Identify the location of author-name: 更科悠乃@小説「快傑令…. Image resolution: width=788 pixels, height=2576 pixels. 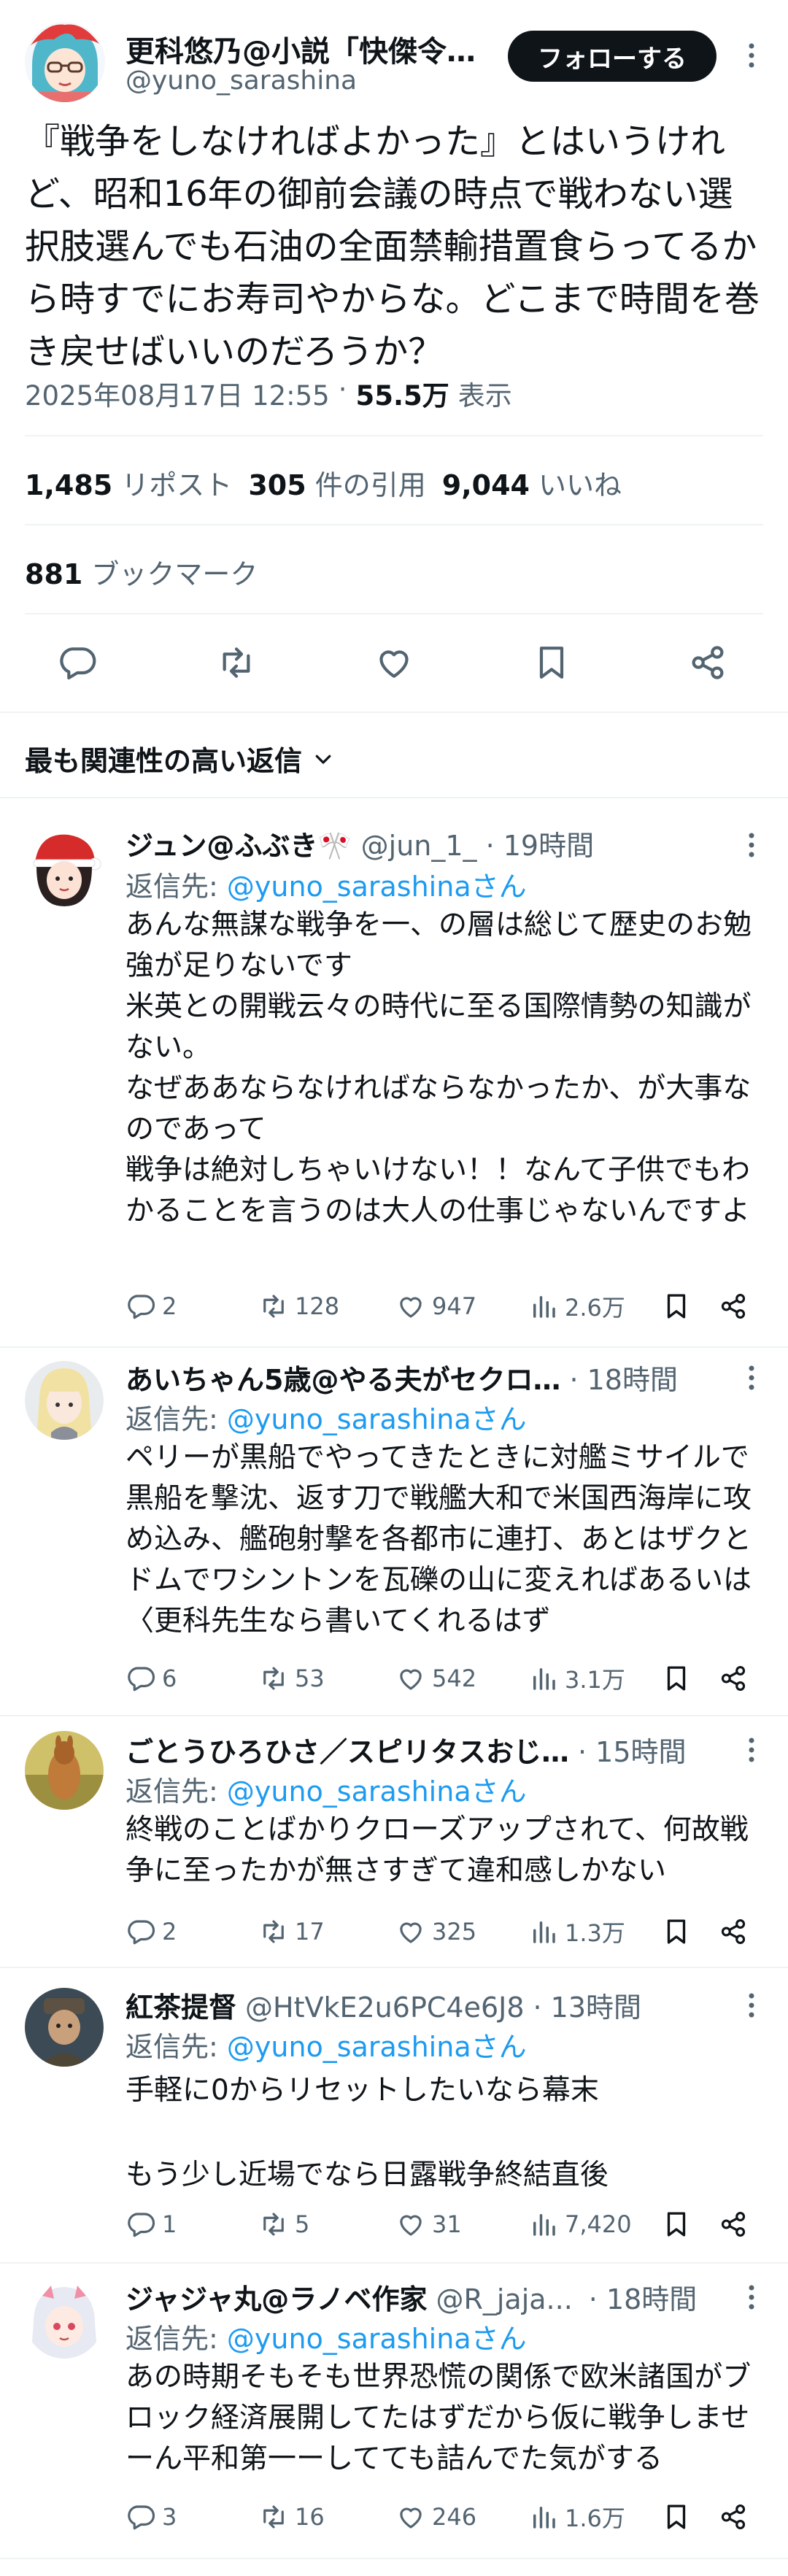
(300, 49).